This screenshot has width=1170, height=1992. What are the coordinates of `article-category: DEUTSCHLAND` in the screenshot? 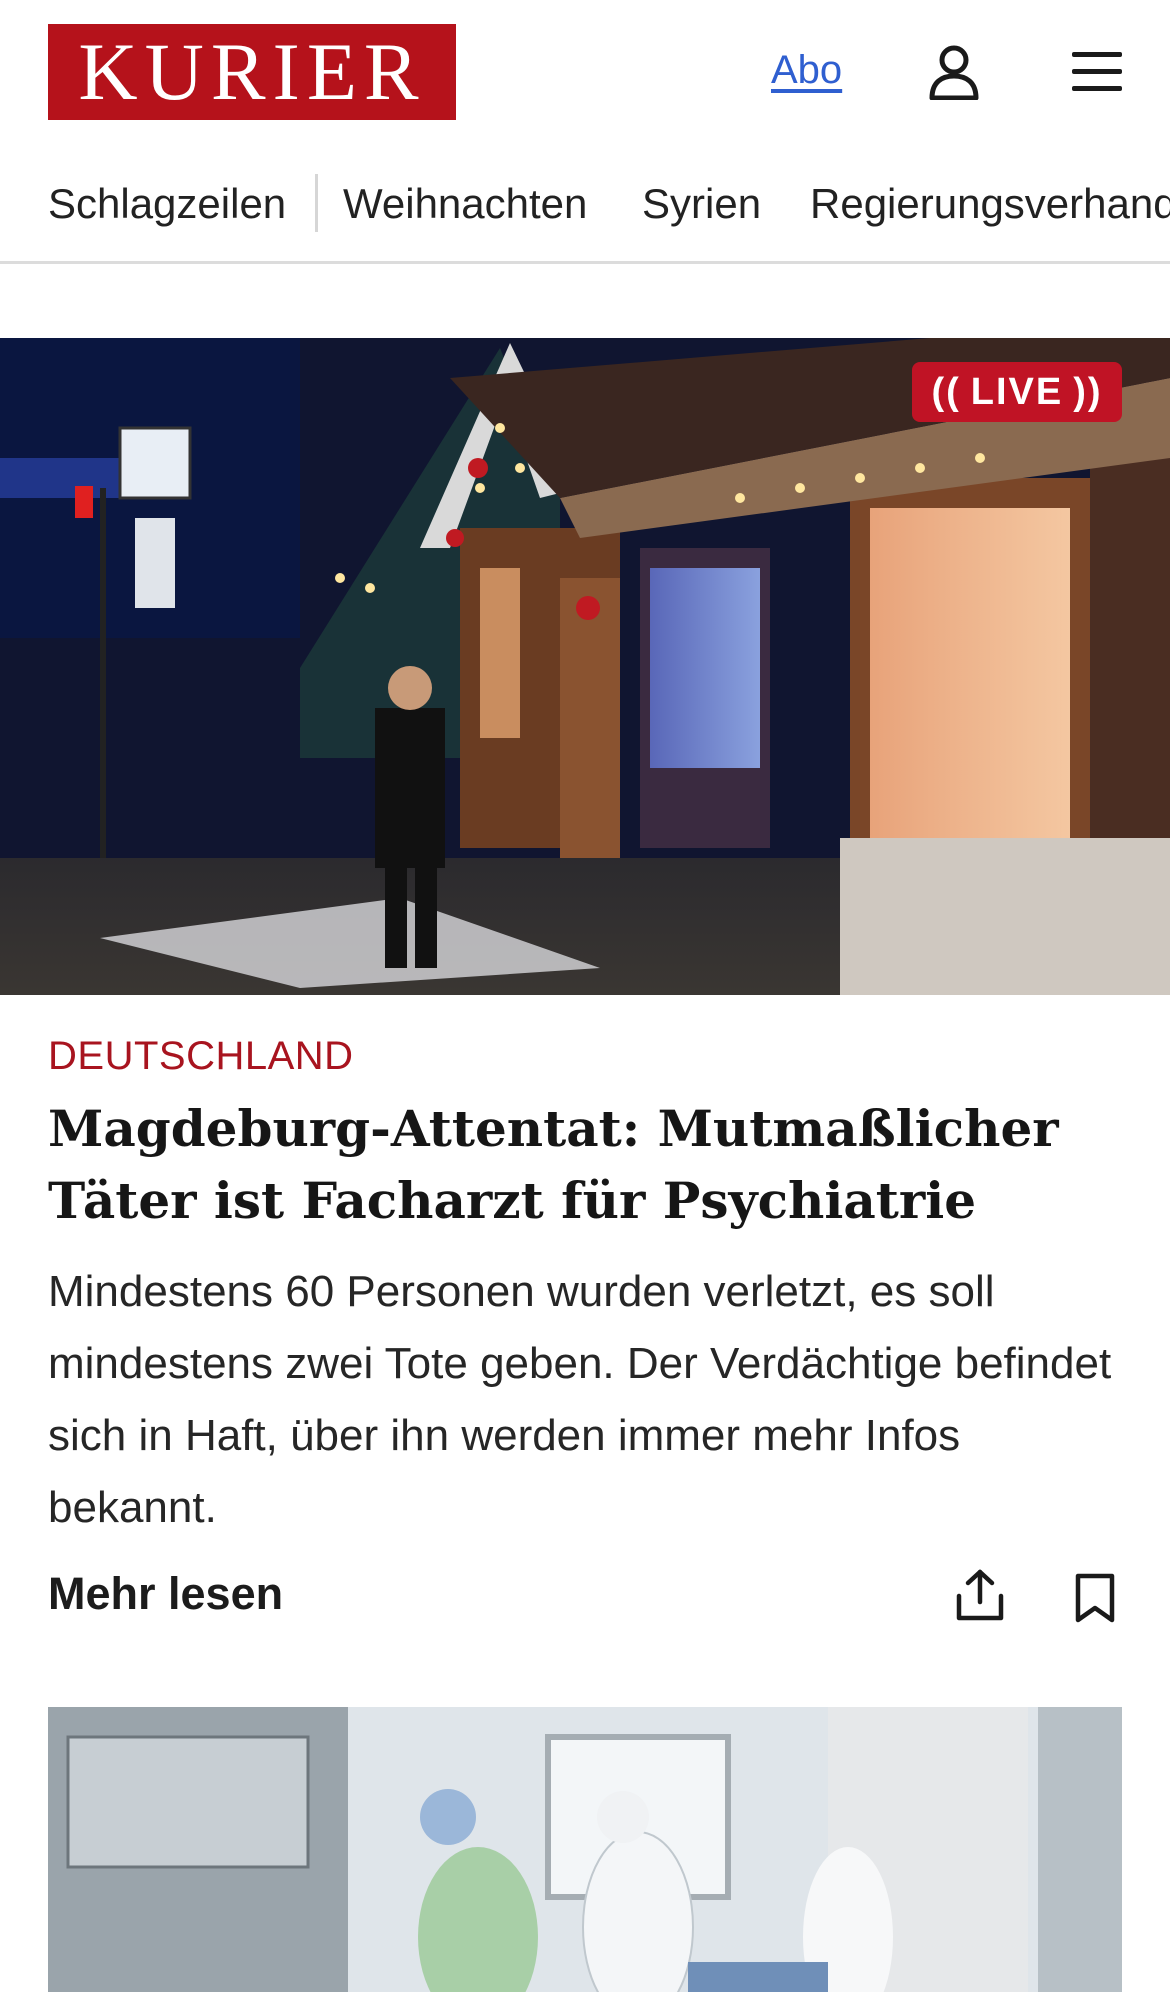 It's located at (201, 1056).